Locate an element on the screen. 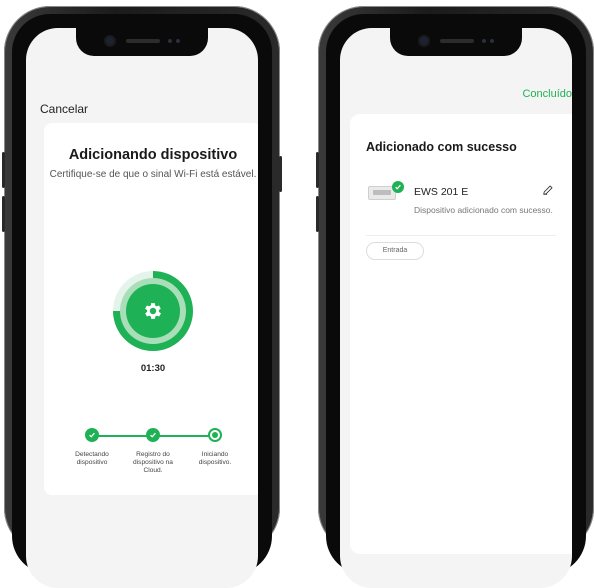  done-button: Concluído is located at coordinates (547, 94).